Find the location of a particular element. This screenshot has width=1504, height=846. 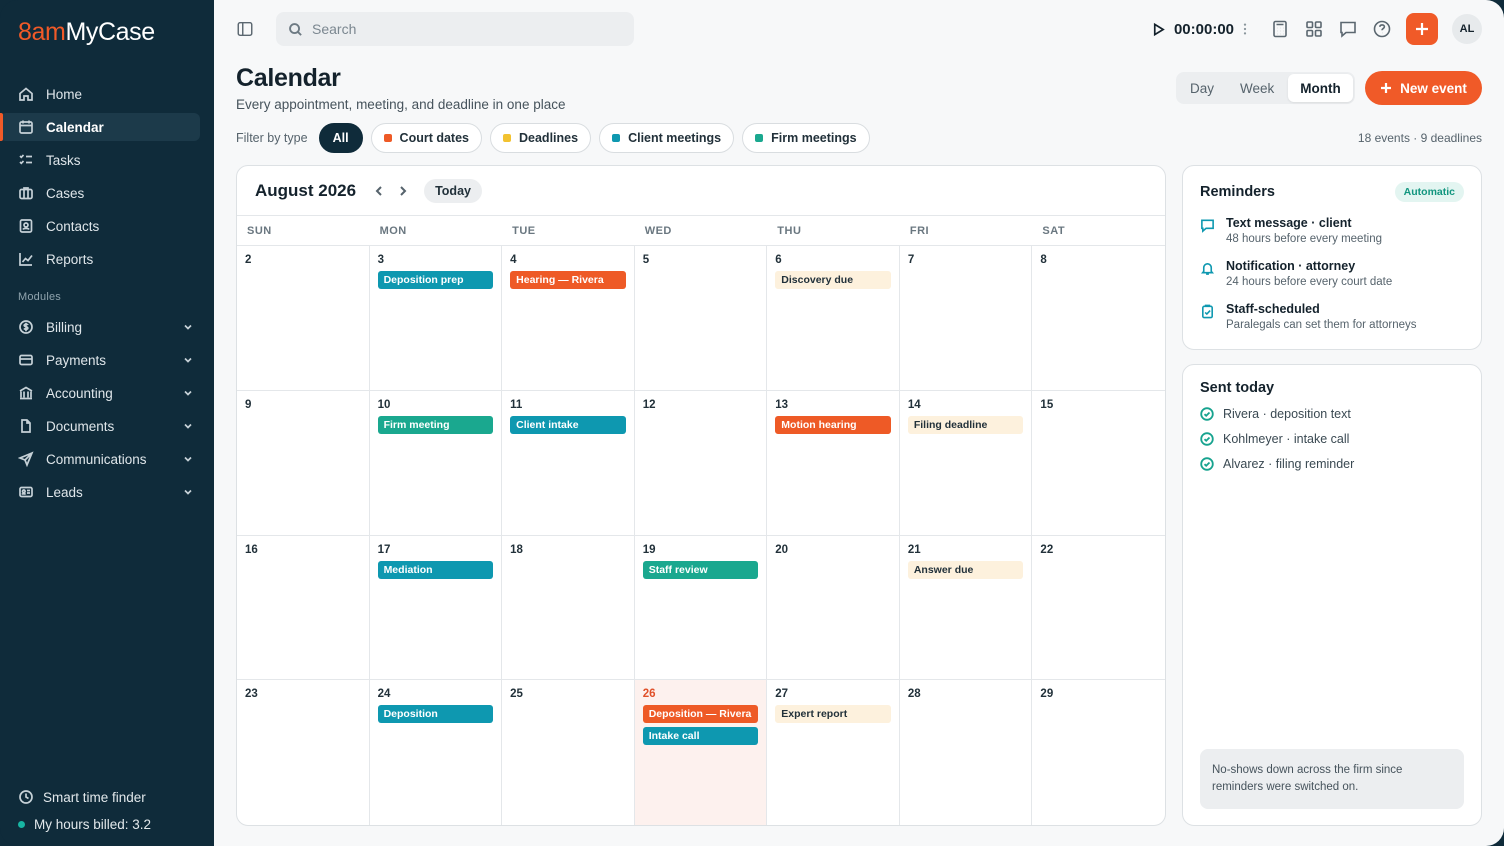

day-number: 12 is located at coordinates (649, 405).